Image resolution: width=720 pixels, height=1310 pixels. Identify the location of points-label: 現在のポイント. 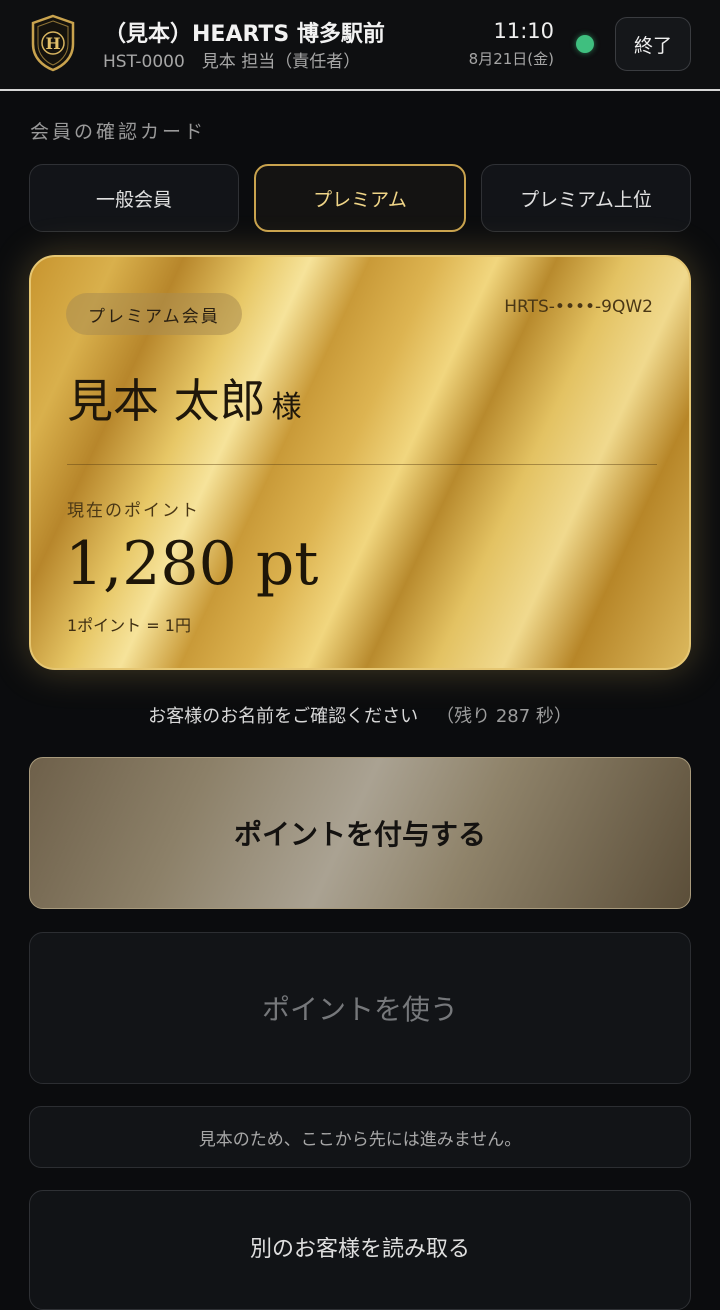
(133, 511).